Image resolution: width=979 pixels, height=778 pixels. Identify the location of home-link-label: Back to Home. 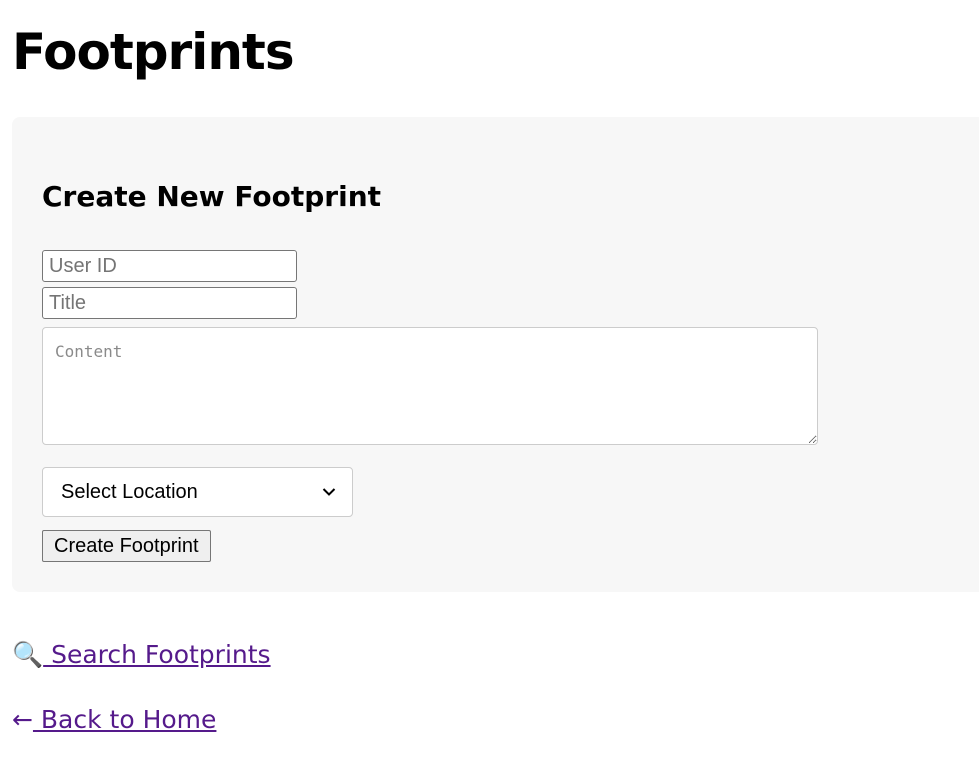
(124, 719).